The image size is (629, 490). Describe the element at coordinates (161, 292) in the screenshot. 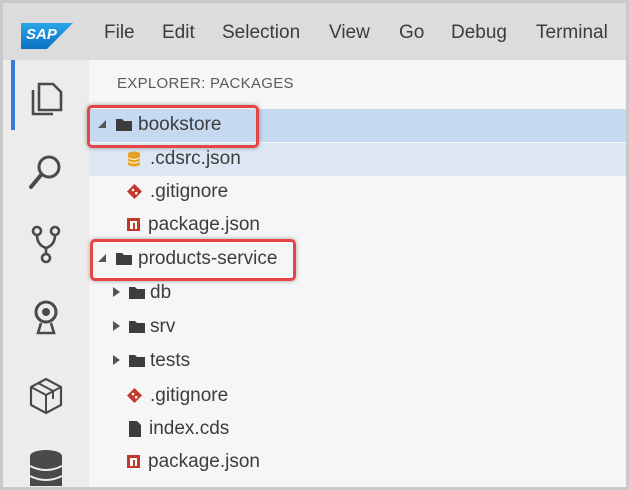

I see `tree-item-label: db` at that location.